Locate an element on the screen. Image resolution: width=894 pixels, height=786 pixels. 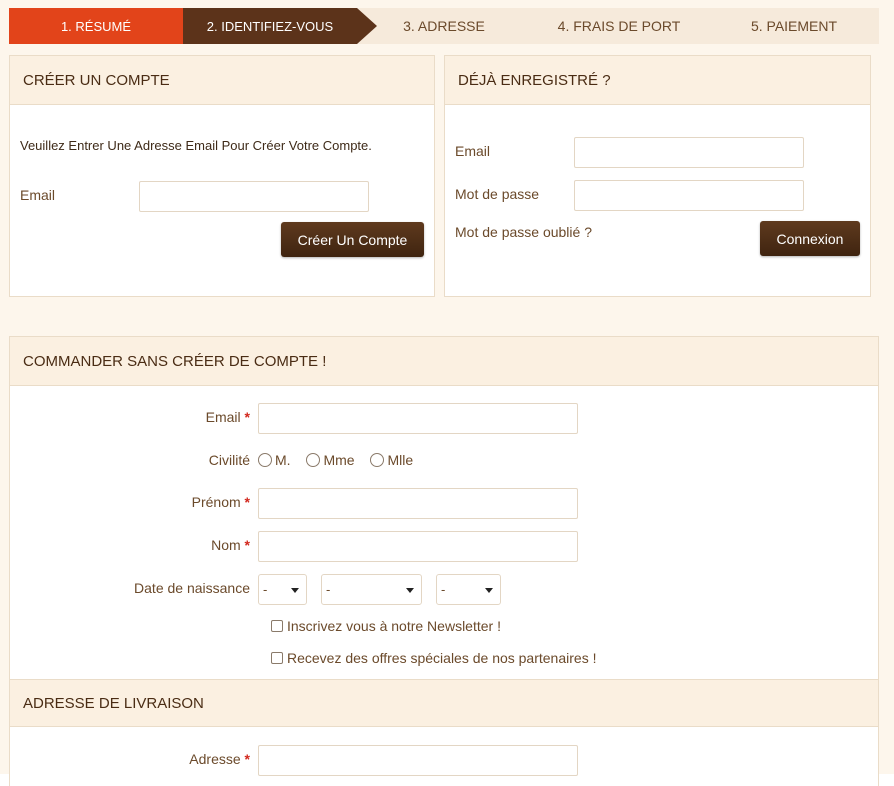
login-button: Connexion is located at coordinates (810, 238).